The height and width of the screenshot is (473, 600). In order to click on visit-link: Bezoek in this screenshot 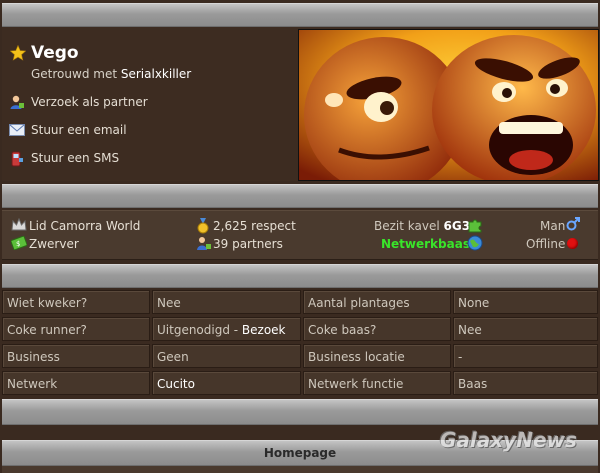, I will do `click(264, 330)`.